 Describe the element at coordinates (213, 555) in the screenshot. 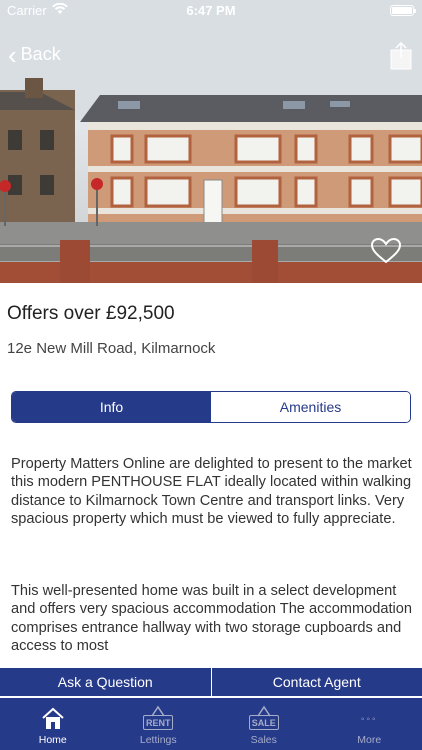

I see `description-spacer` at that location.